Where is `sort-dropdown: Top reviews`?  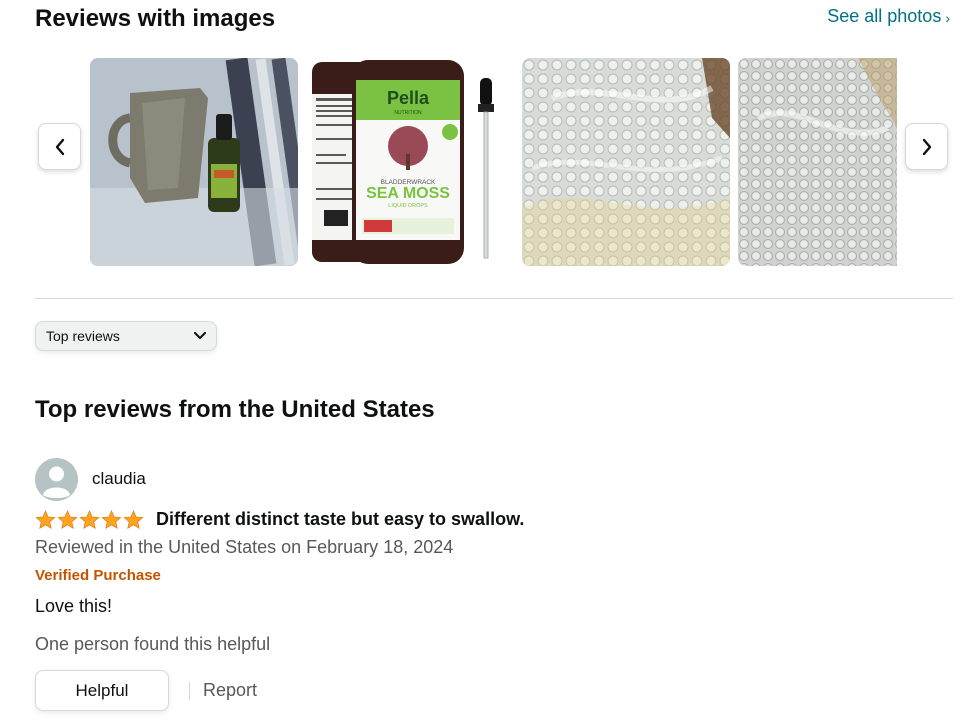
sort-dropdown: Top reviews is located at coordinates (126, 336).